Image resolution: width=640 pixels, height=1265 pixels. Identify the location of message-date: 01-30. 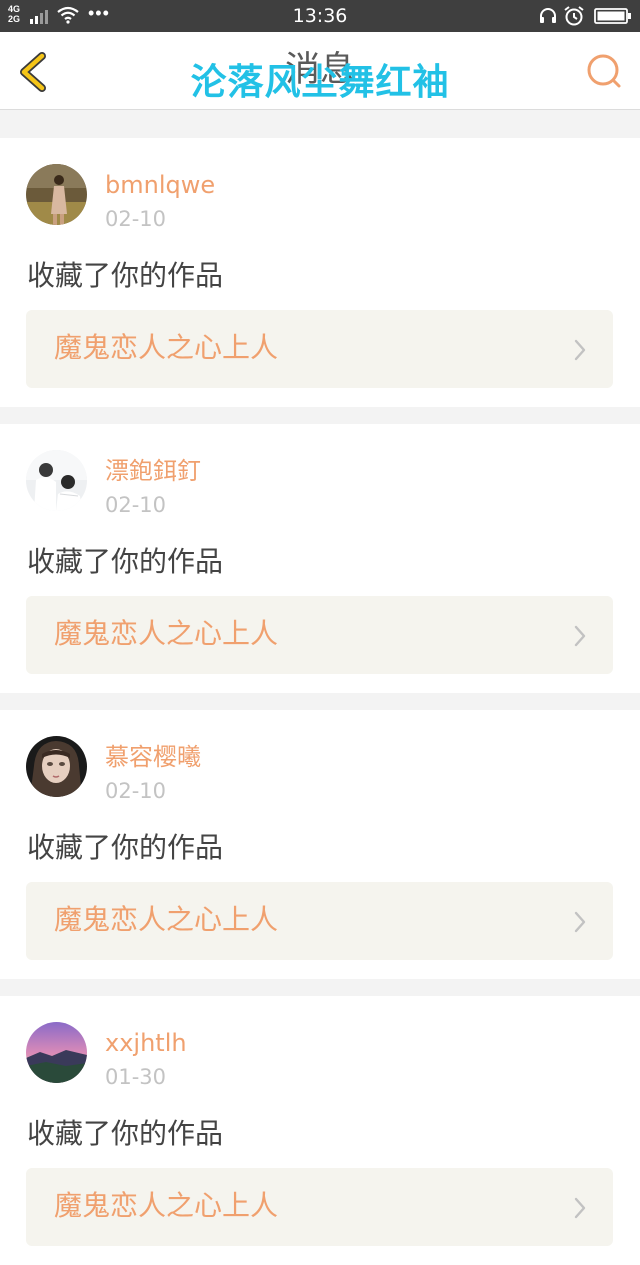
(136, 1077).